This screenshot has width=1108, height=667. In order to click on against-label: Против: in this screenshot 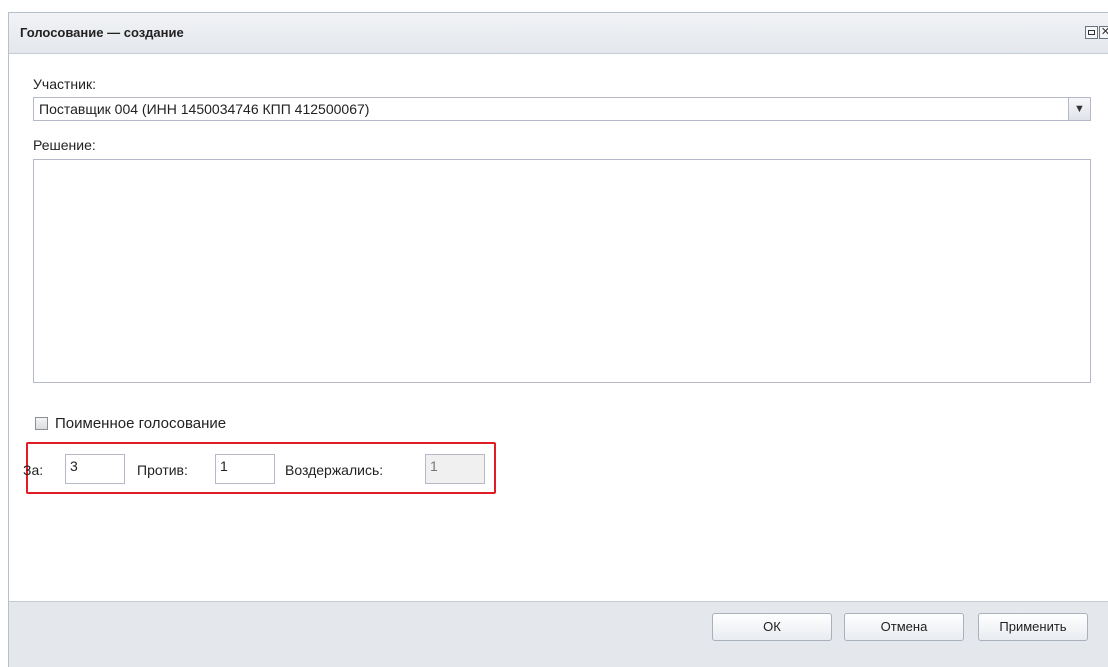, I will do `click(162, 470)`.